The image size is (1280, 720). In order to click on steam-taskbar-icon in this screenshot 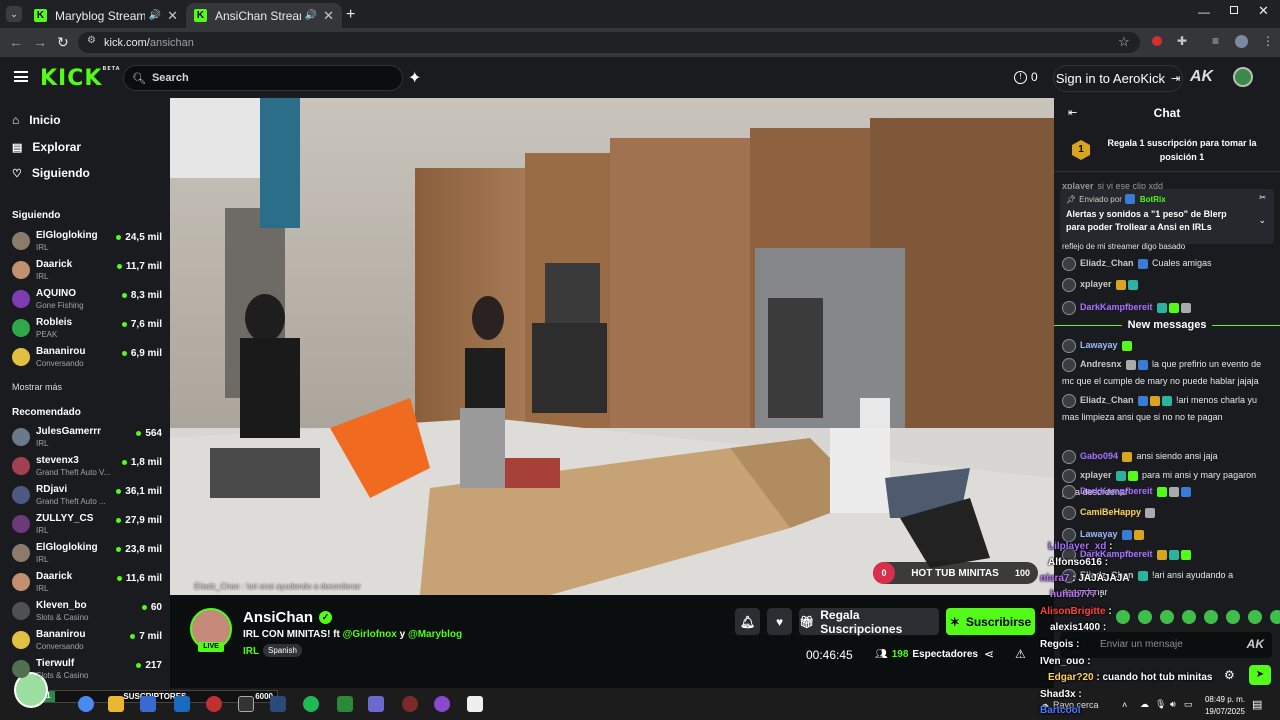, I will do `click(278, 704)`.